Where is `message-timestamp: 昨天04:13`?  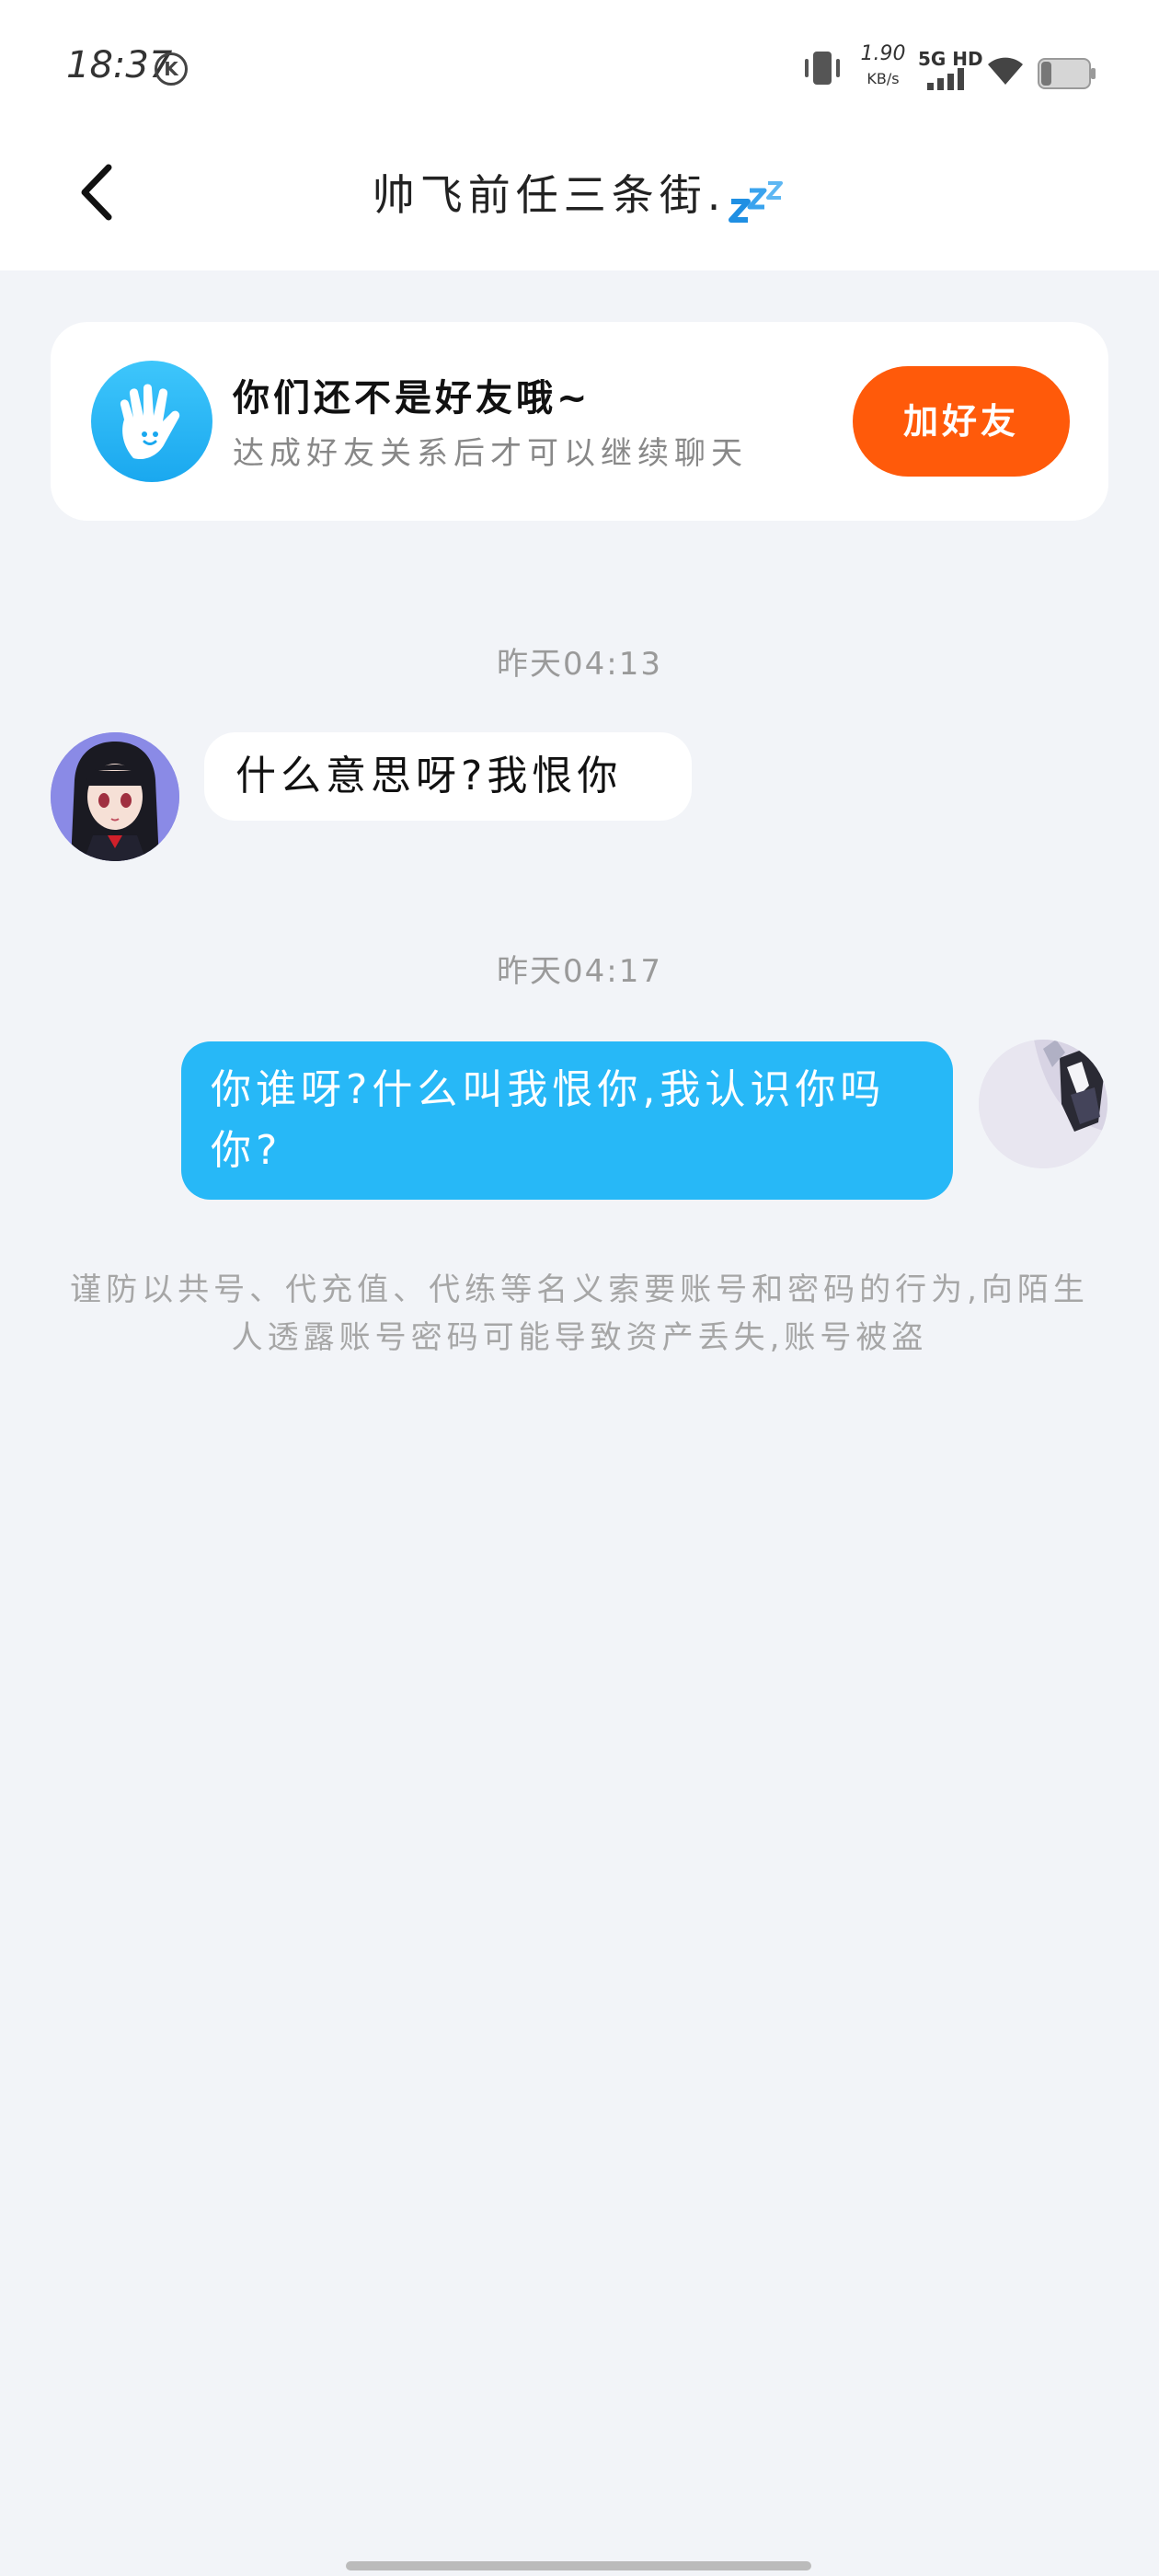
message-timestamp: 昨天04:13 is located at coordinates (579, 664).